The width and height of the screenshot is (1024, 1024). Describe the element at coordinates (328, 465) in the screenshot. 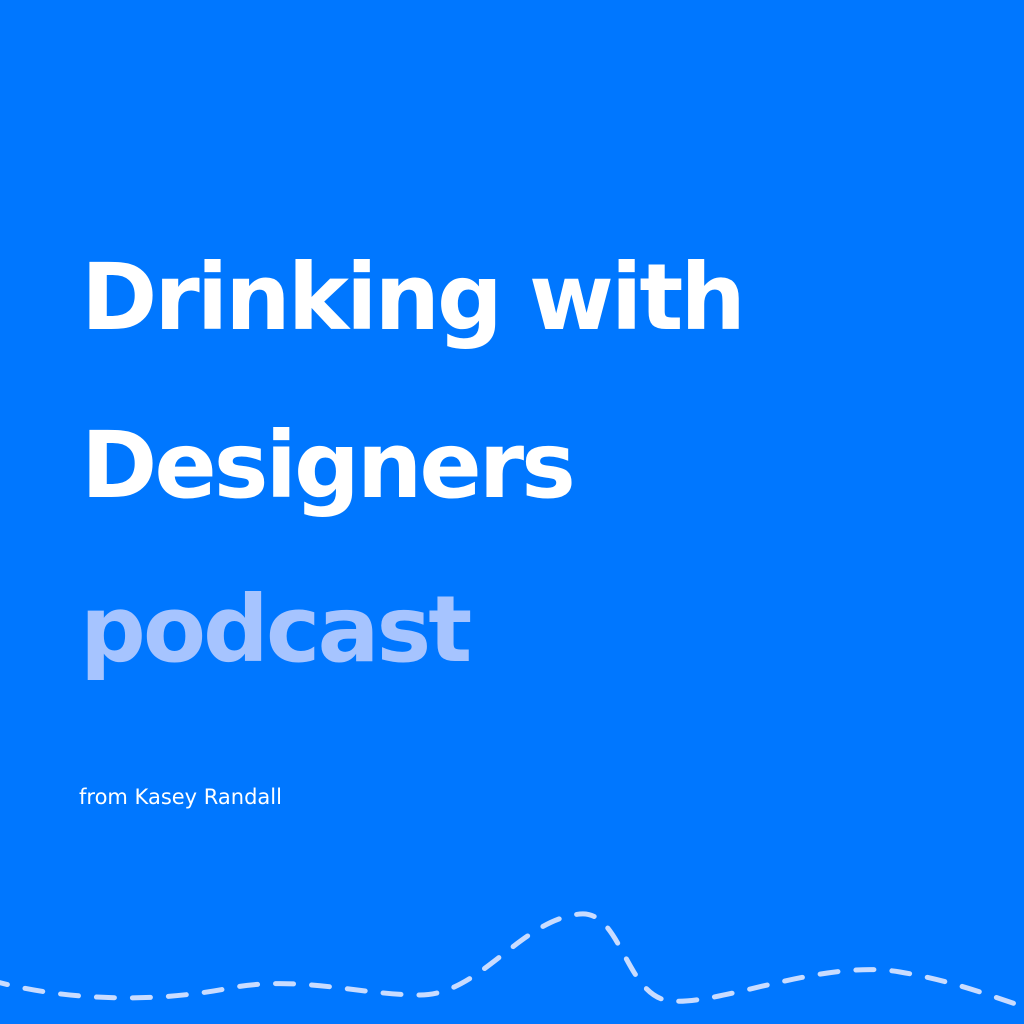

I see `title-line-2: Designers` at that location.